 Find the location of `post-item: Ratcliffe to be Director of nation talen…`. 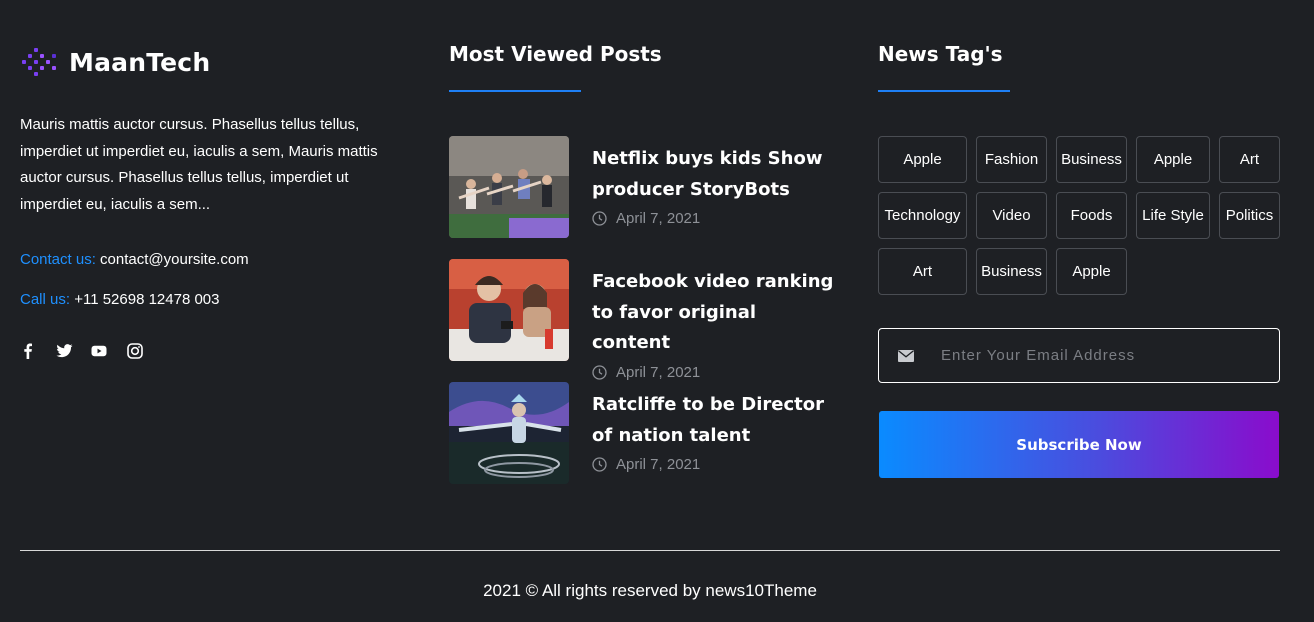

post-item: Ratcliffe to be Director of nation talen… is located at coordinates (644, 433).